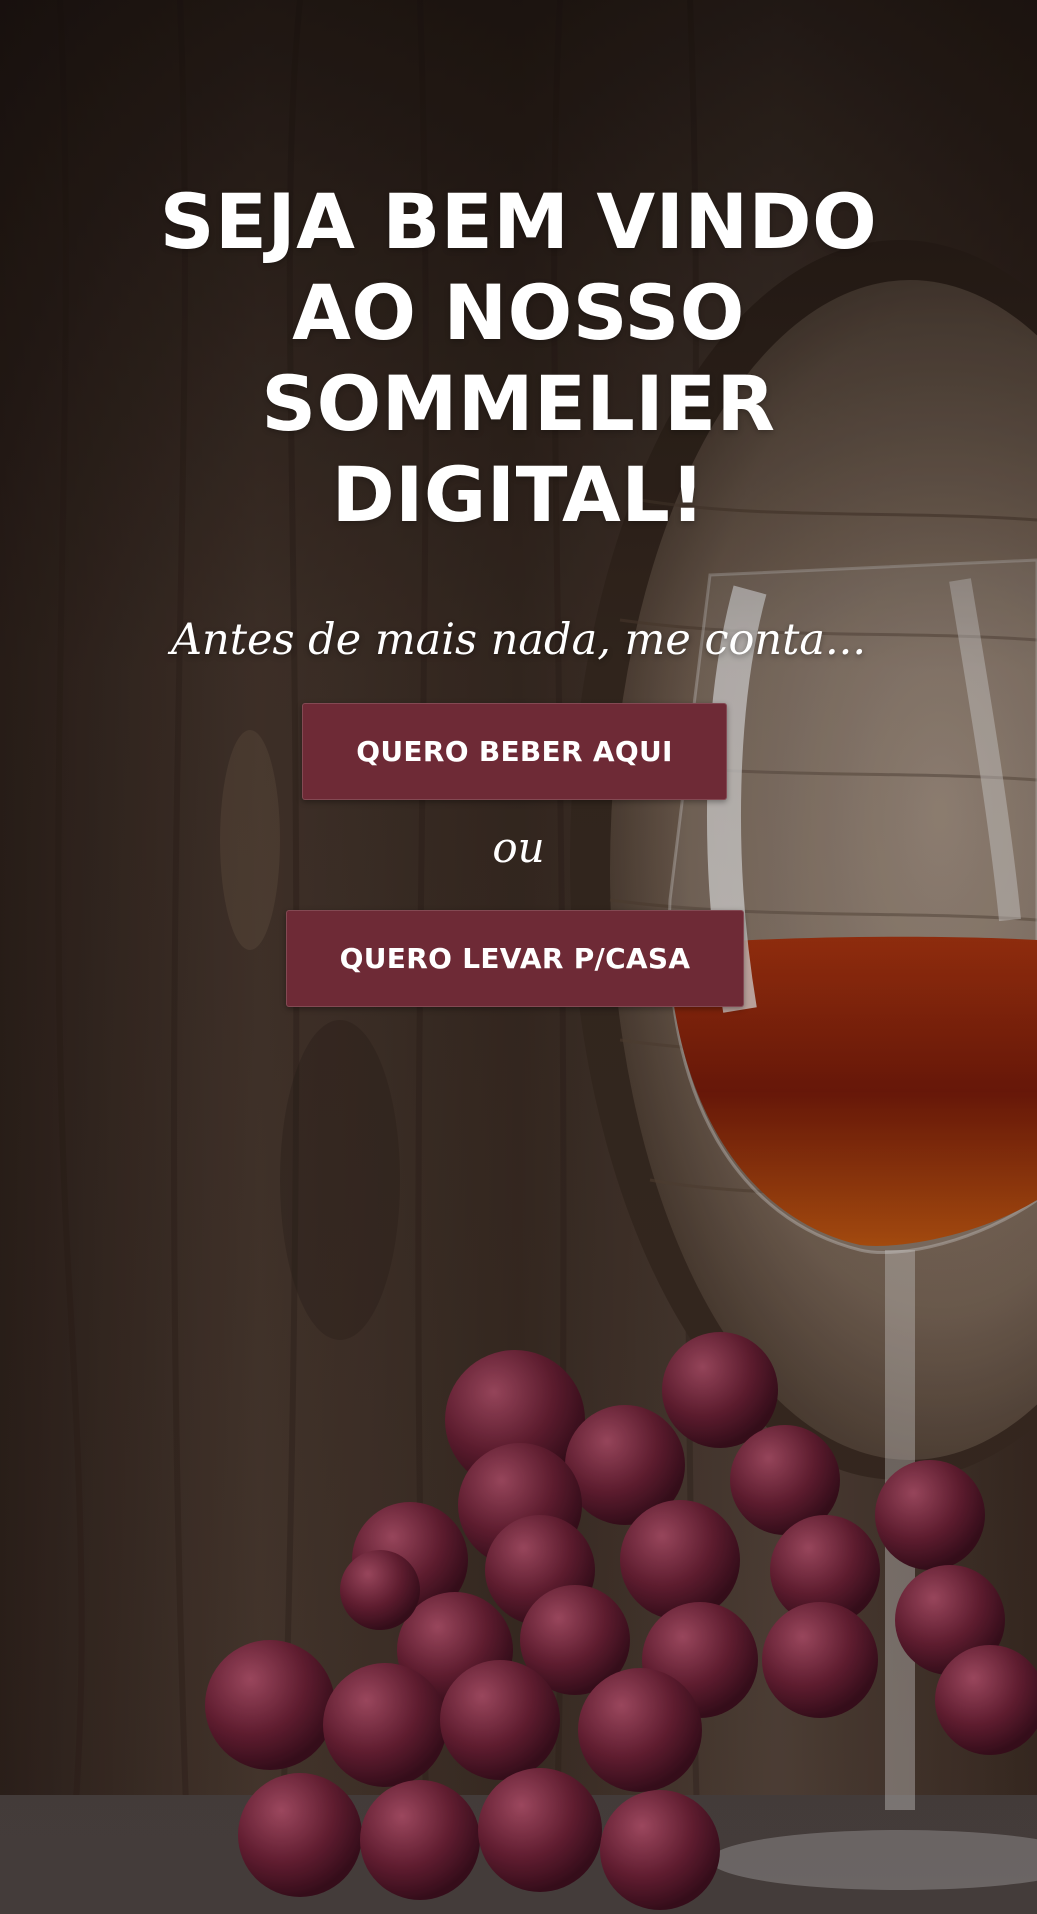  Describe the element at coordinates (518, 312) in the screenshot. I see `title-line-2: AO NOSSO` at that location.